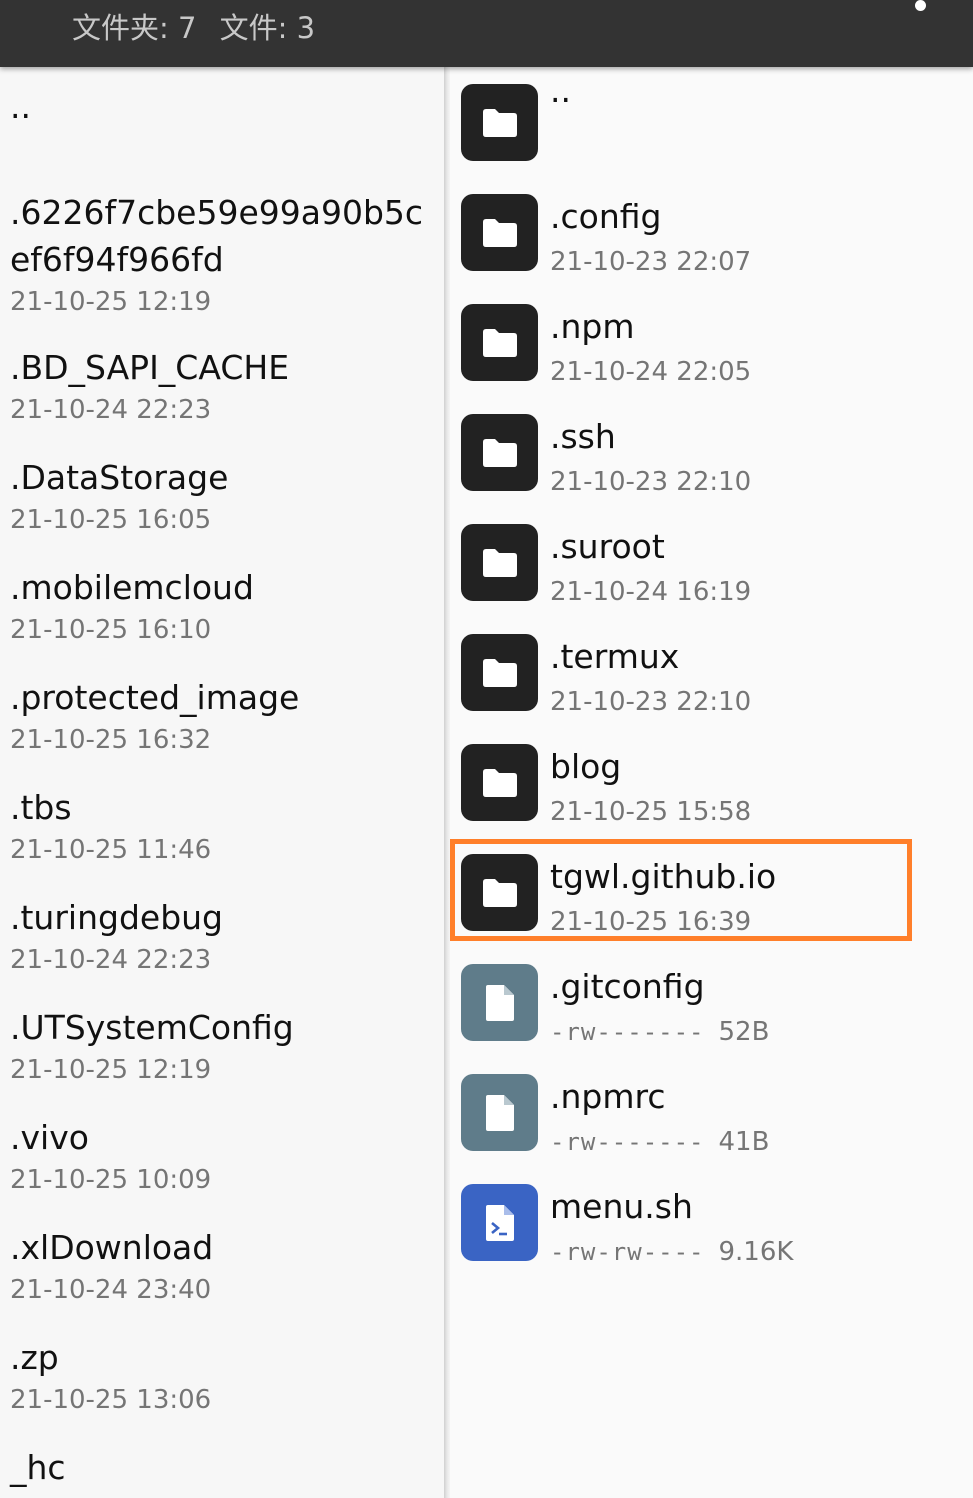 The height and width of the screenshot is (1498, 973). I want to click on left-list-item-hc: _hc, so click(225, 1467).